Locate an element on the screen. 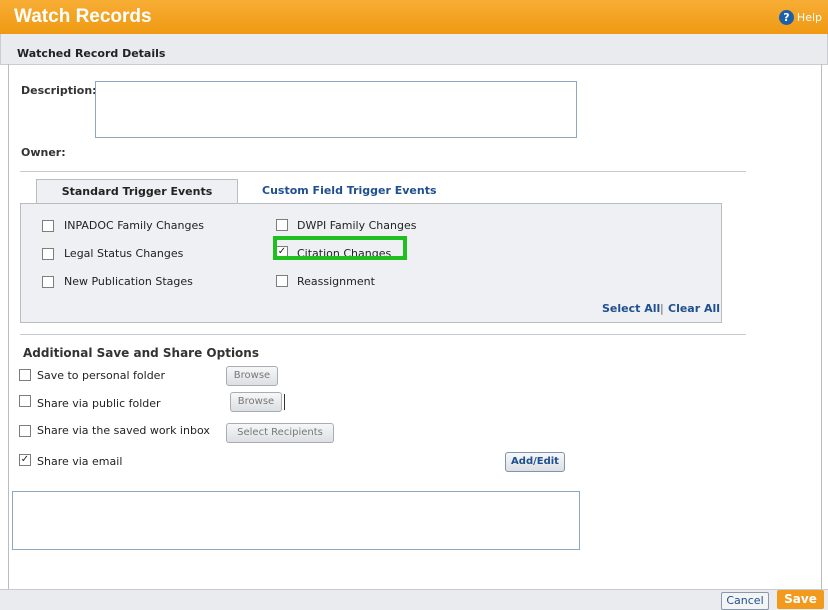  add-edit-button: Add/Edit is located at coordinates (535, 462).